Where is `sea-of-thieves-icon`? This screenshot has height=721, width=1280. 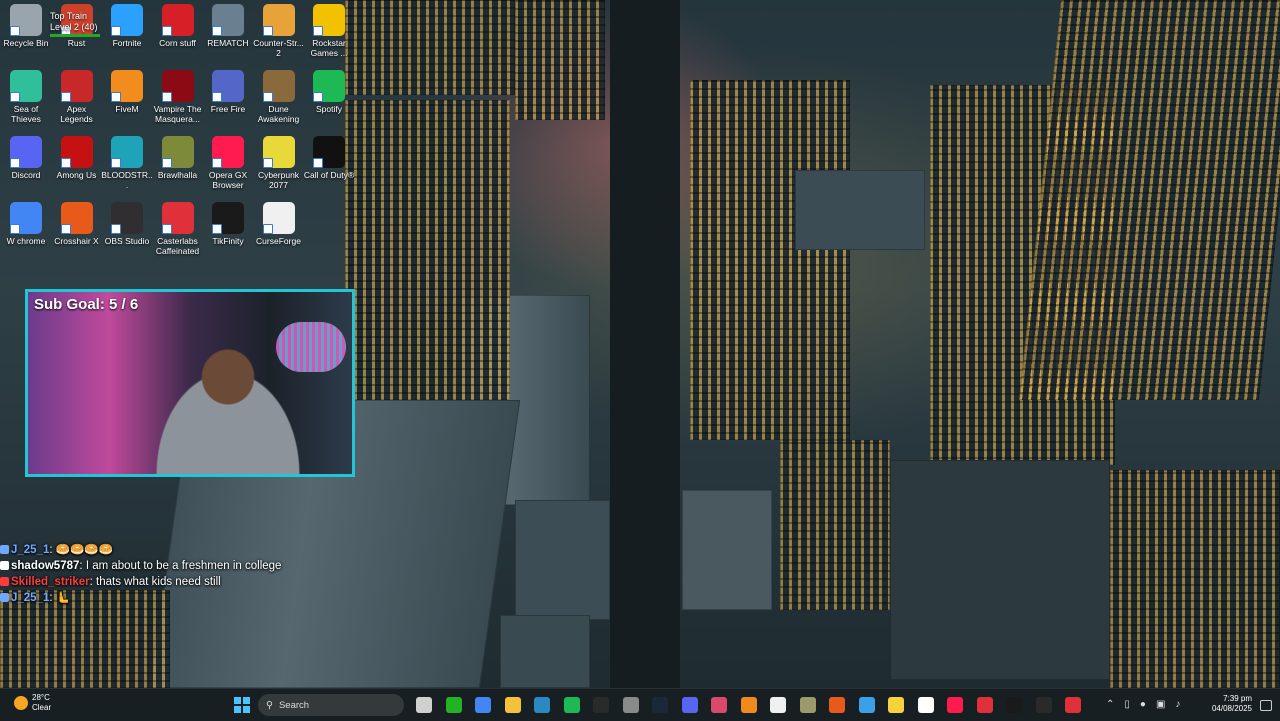
sea-of-thieves-icon is located at coordinates (26, 86).